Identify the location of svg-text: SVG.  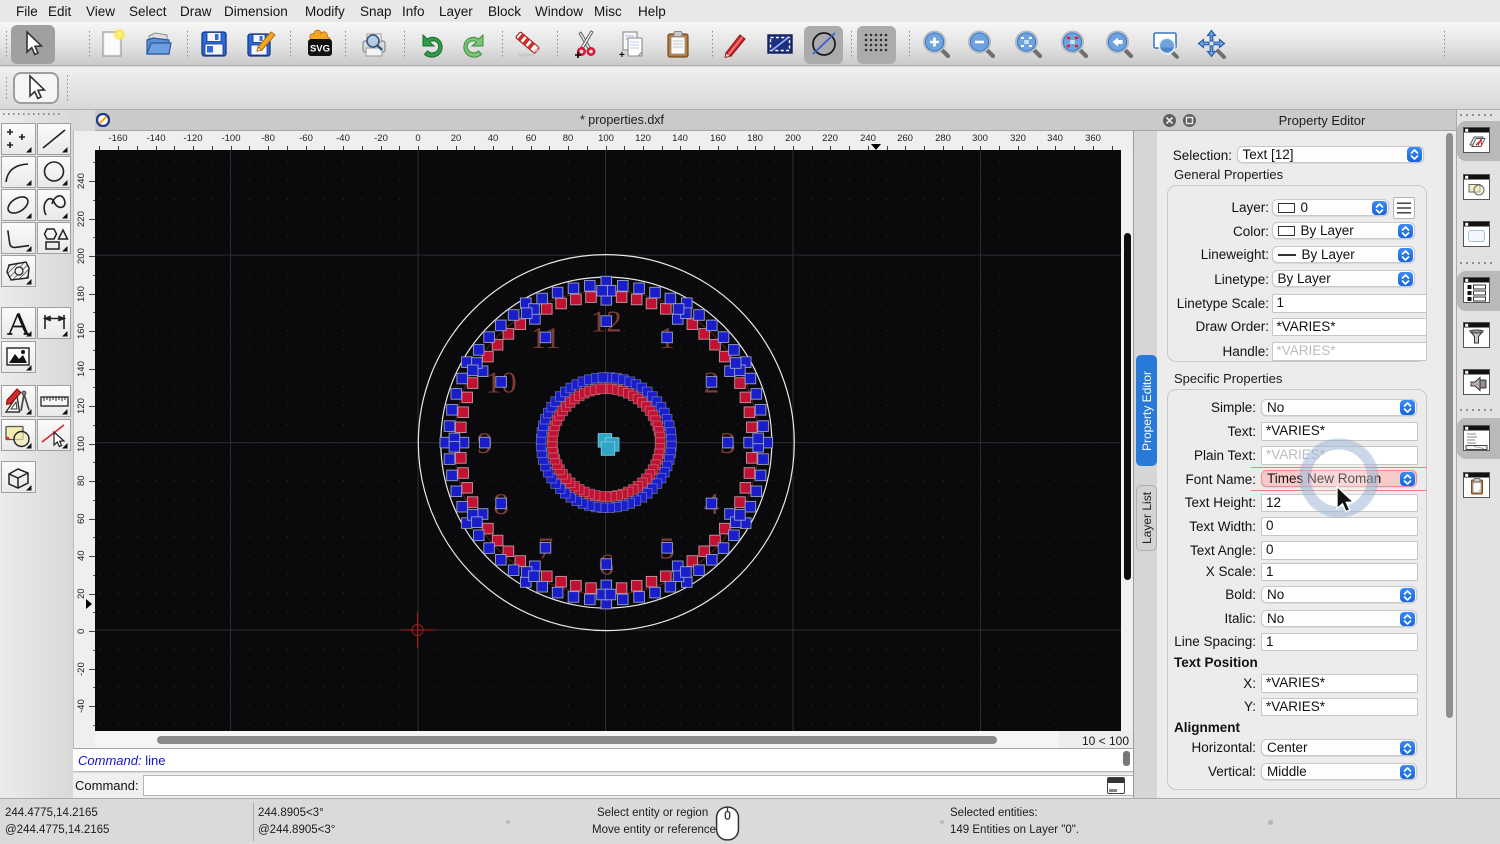
(320, 49).